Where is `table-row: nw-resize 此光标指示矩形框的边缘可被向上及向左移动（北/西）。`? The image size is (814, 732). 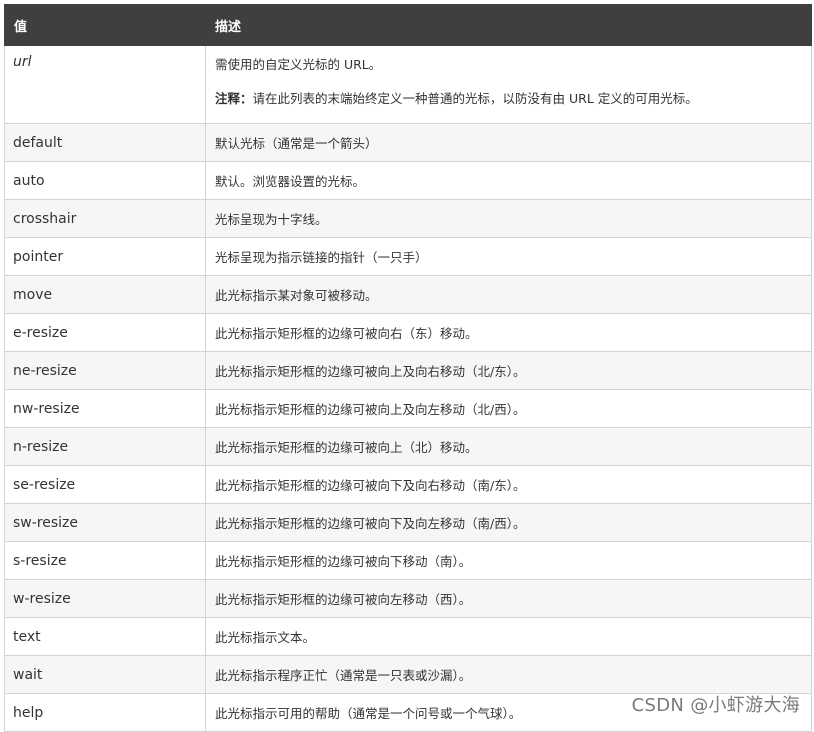
table-row: nw-resize 此光标指示矩形框的边缘可被向上及向左移动（北/西）。 is located at coordinates (408, 408).